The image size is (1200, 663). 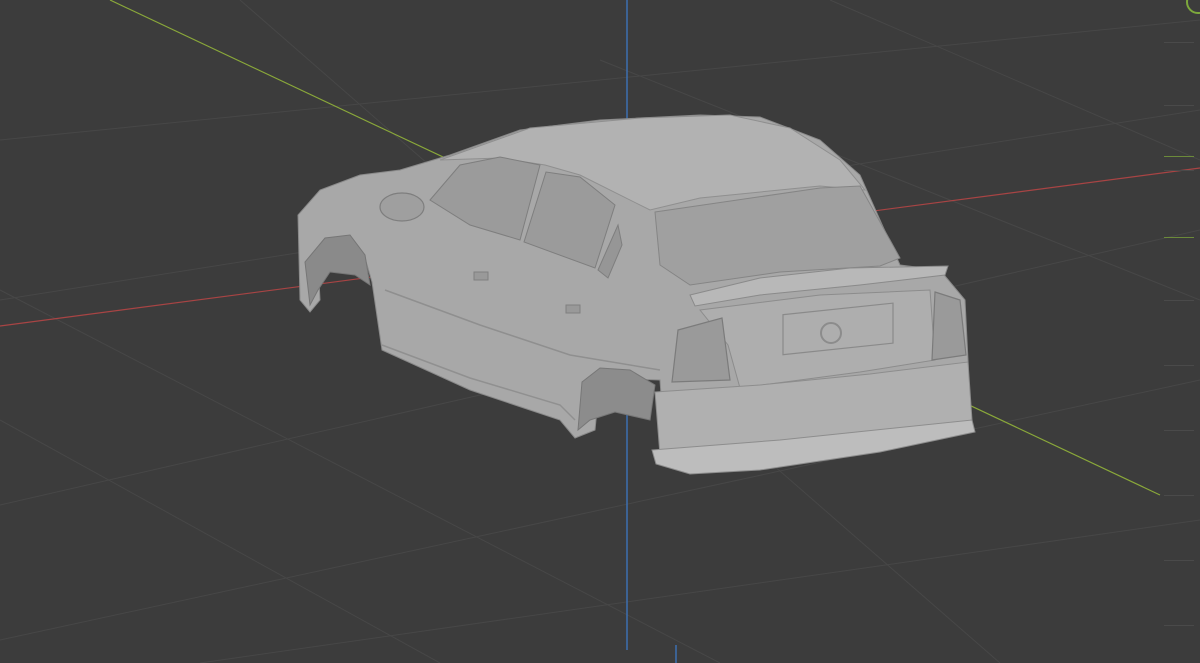 I want to click on side-mirror, so click(x=402, y=207).